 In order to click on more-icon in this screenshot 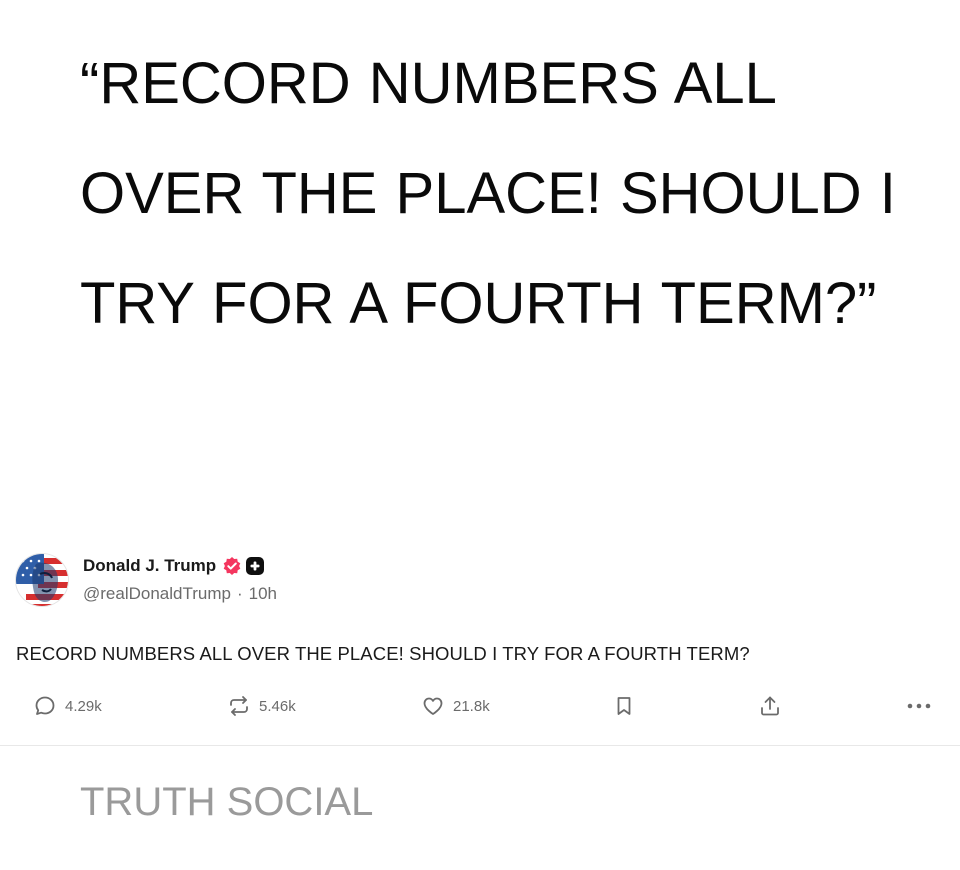, I will do `click(919, 706)`.